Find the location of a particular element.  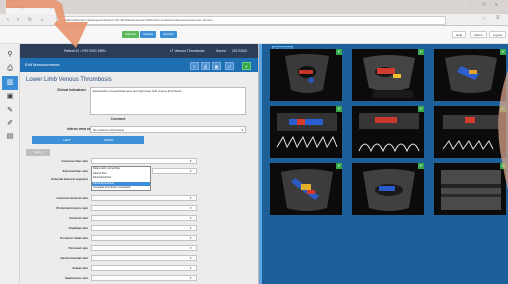

inferior-vena-cava-value: No evidence of thrombus is located at coordinates (109, 130).